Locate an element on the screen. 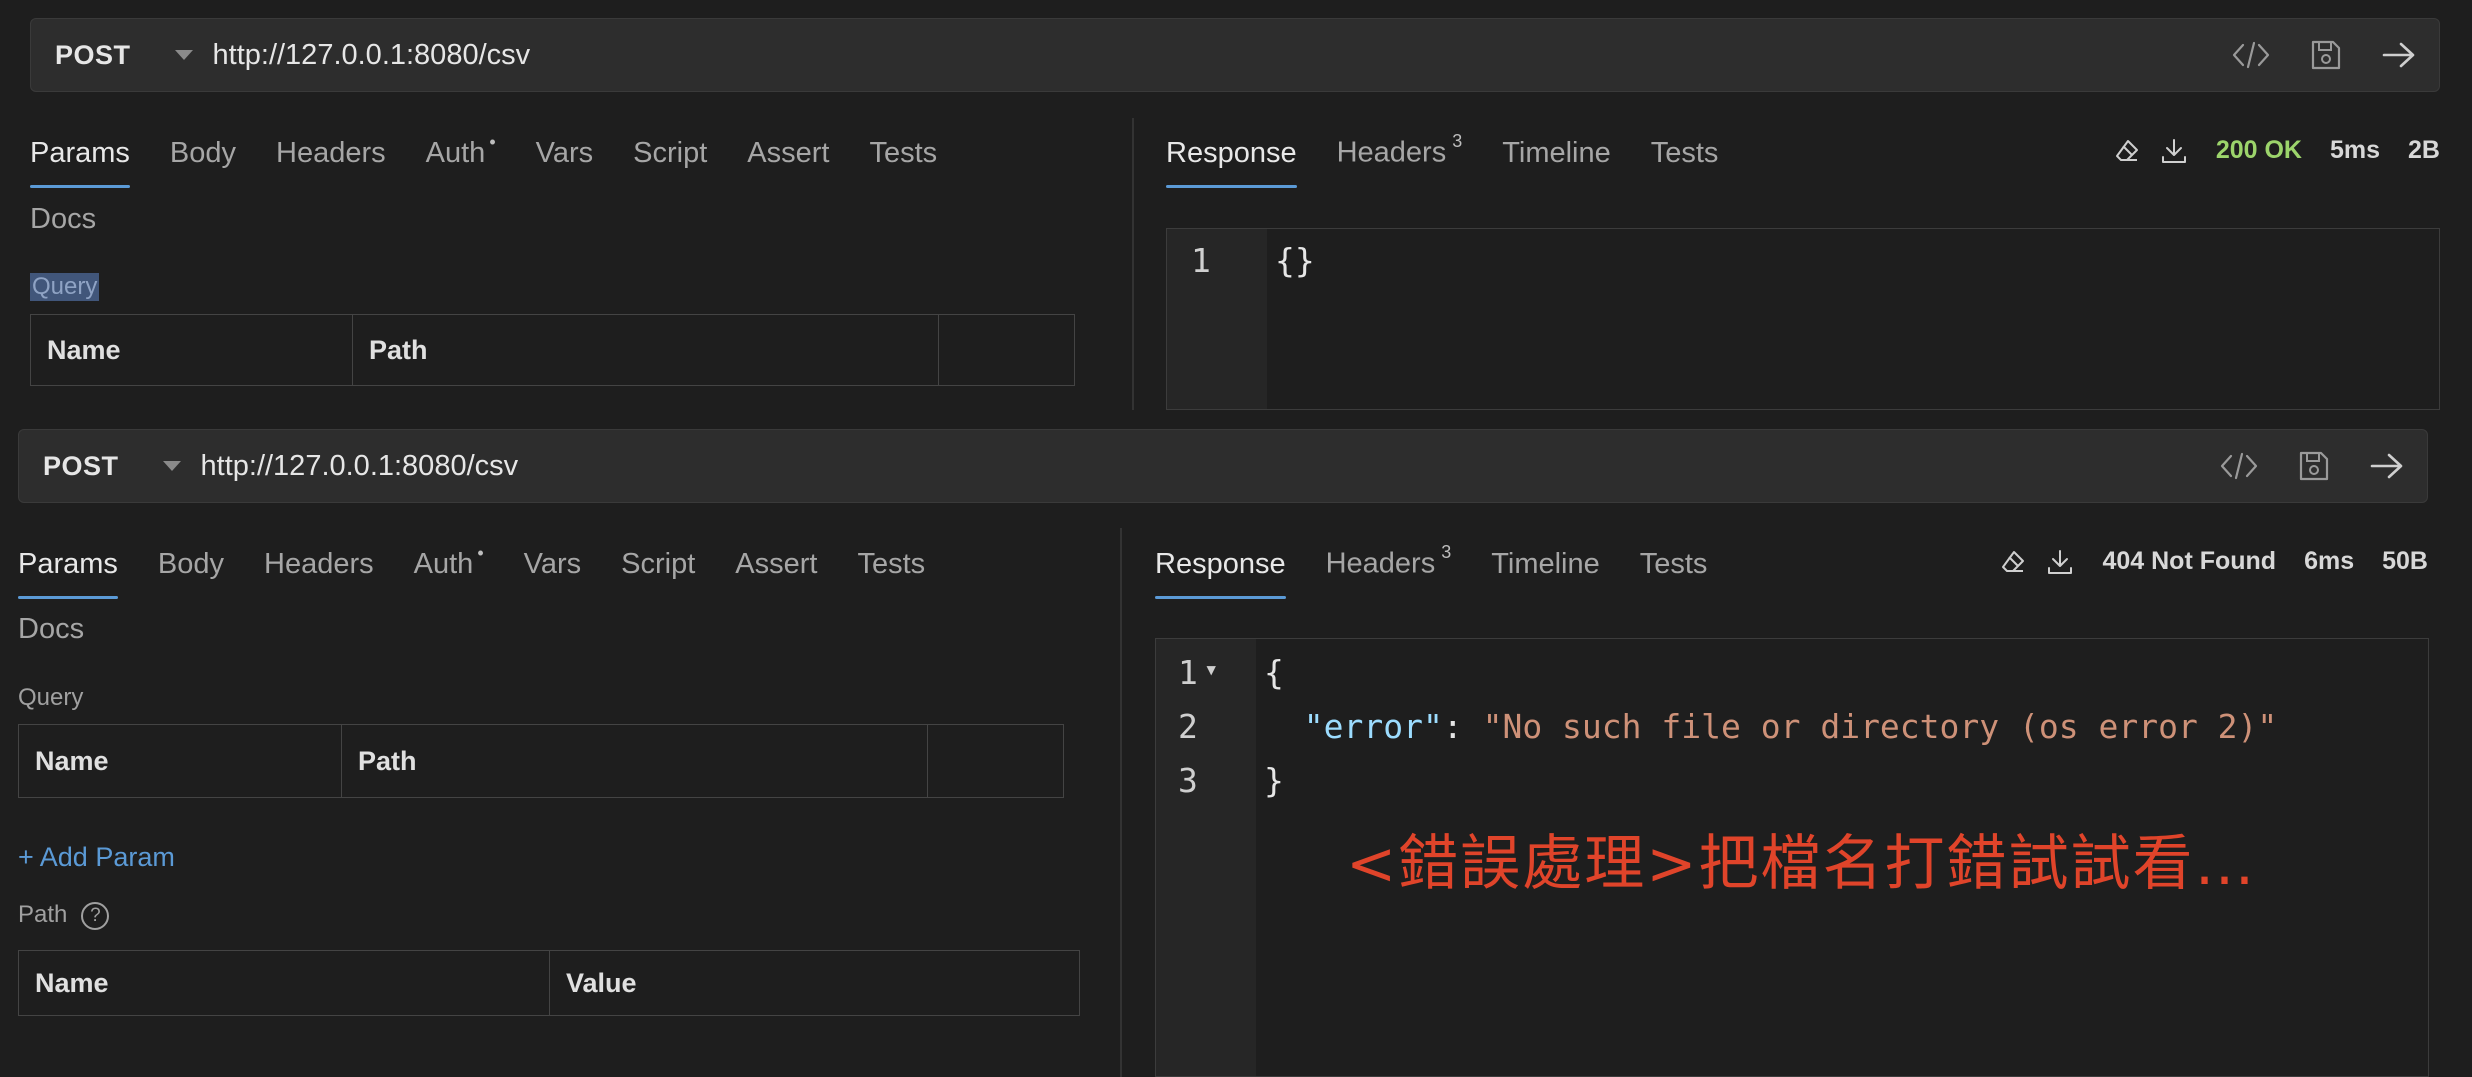 The height and width of the screenshot is (1077, 2472). status-code: 404 Not Found is located at coordinates (2189, 561).